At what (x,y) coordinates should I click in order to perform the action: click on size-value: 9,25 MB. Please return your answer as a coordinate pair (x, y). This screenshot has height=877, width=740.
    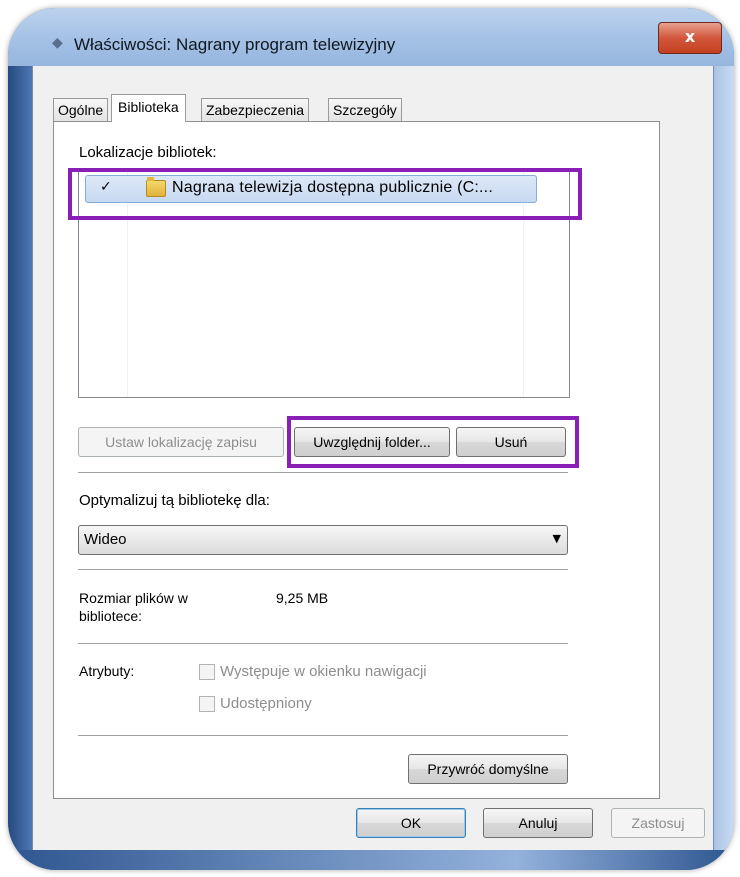
    Looking at the image, I should click on (302, 598).